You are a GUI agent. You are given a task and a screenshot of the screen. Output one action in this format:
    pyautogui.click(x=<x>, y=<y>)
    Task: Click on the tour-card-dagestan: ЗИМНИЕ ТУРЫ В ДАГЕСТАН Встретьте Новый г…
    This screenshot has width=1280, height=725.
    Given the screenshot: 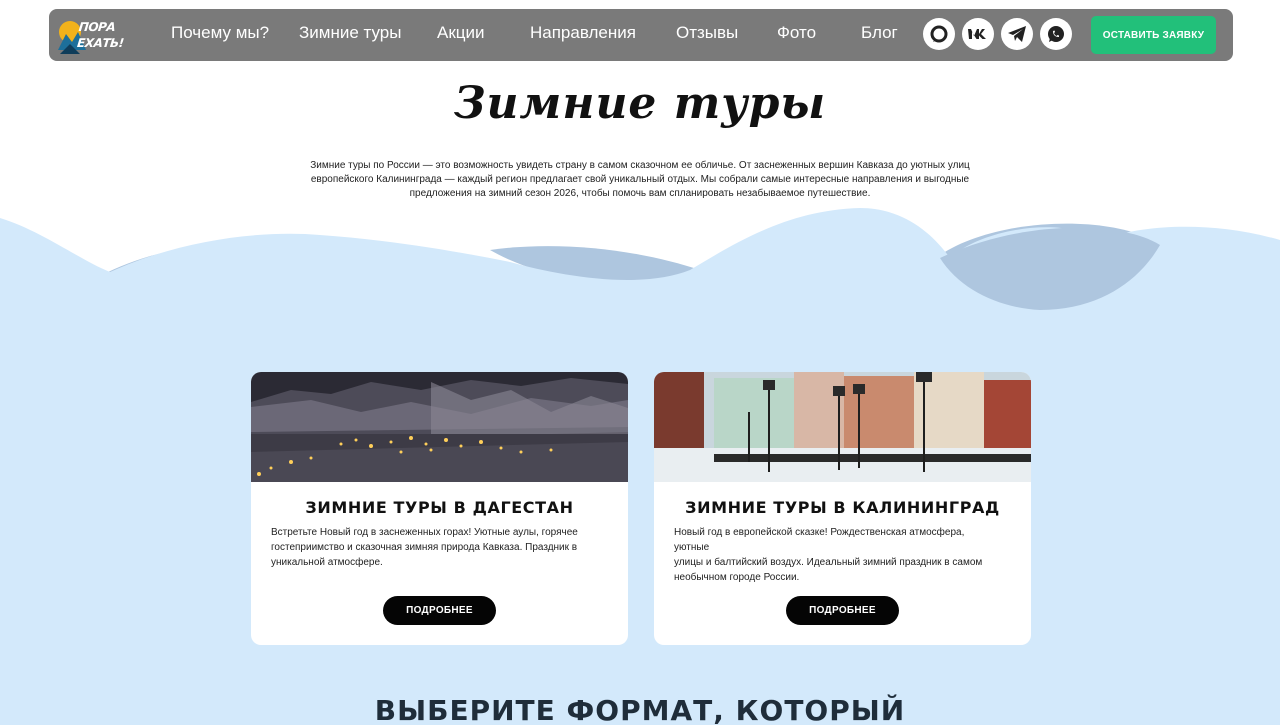 What is the action you would take?
    pyautogui.click(x=439, y=508)
    